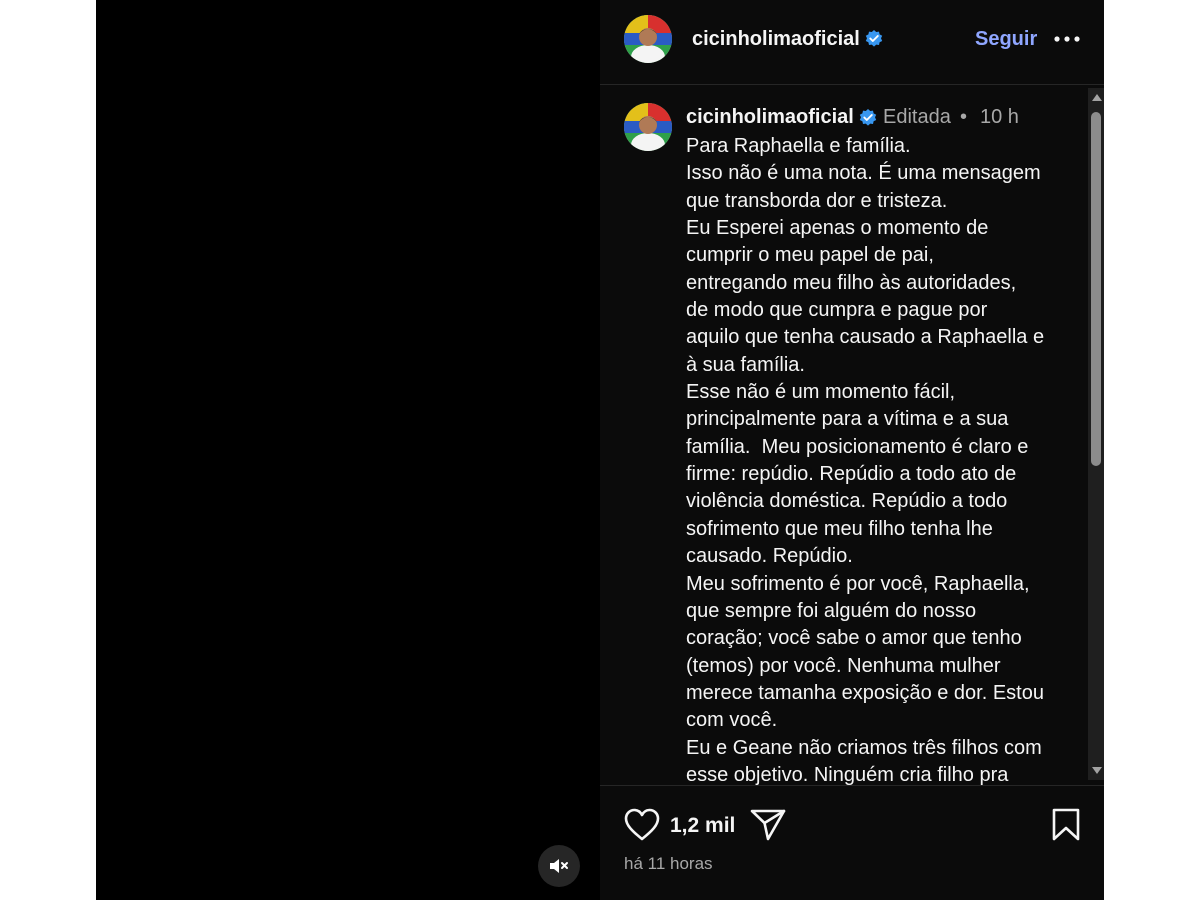 This screenshot has width=1200, height=901. I want to click on edited-label: Editada, so click(917, 117).